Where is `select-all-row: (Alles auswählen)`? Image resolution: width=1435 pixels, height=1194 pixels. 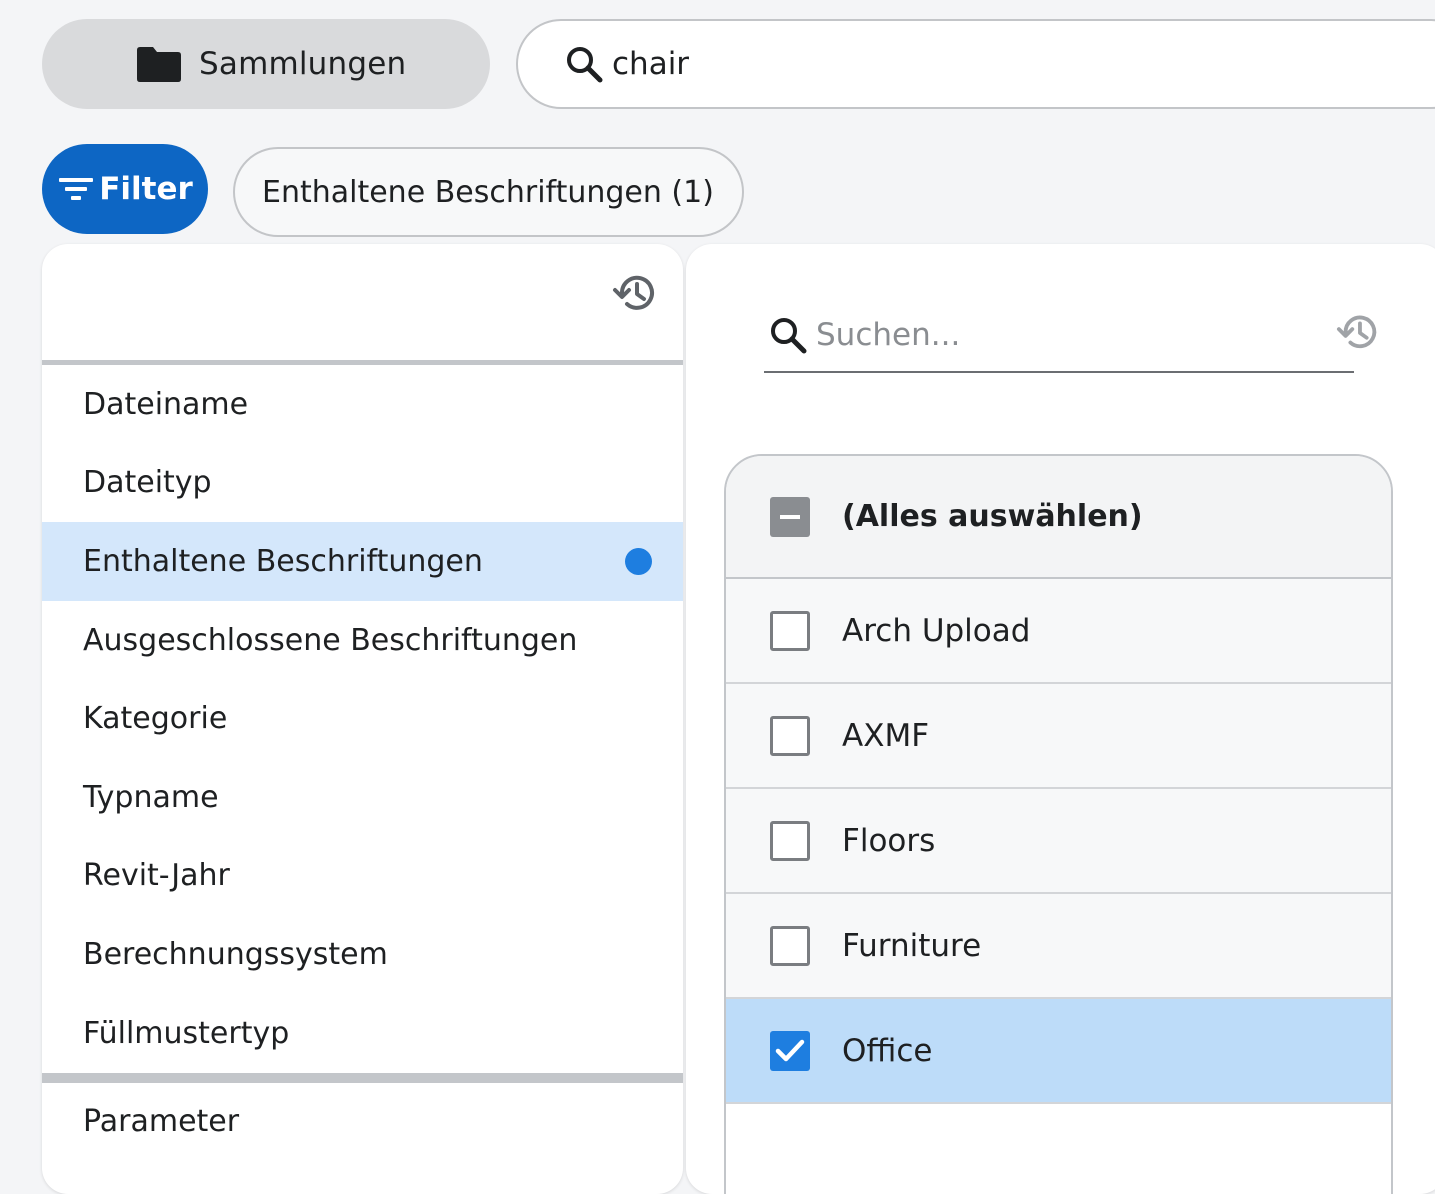
select-all-row: (Alles auswählen) is located at coordinates (1058, 517).